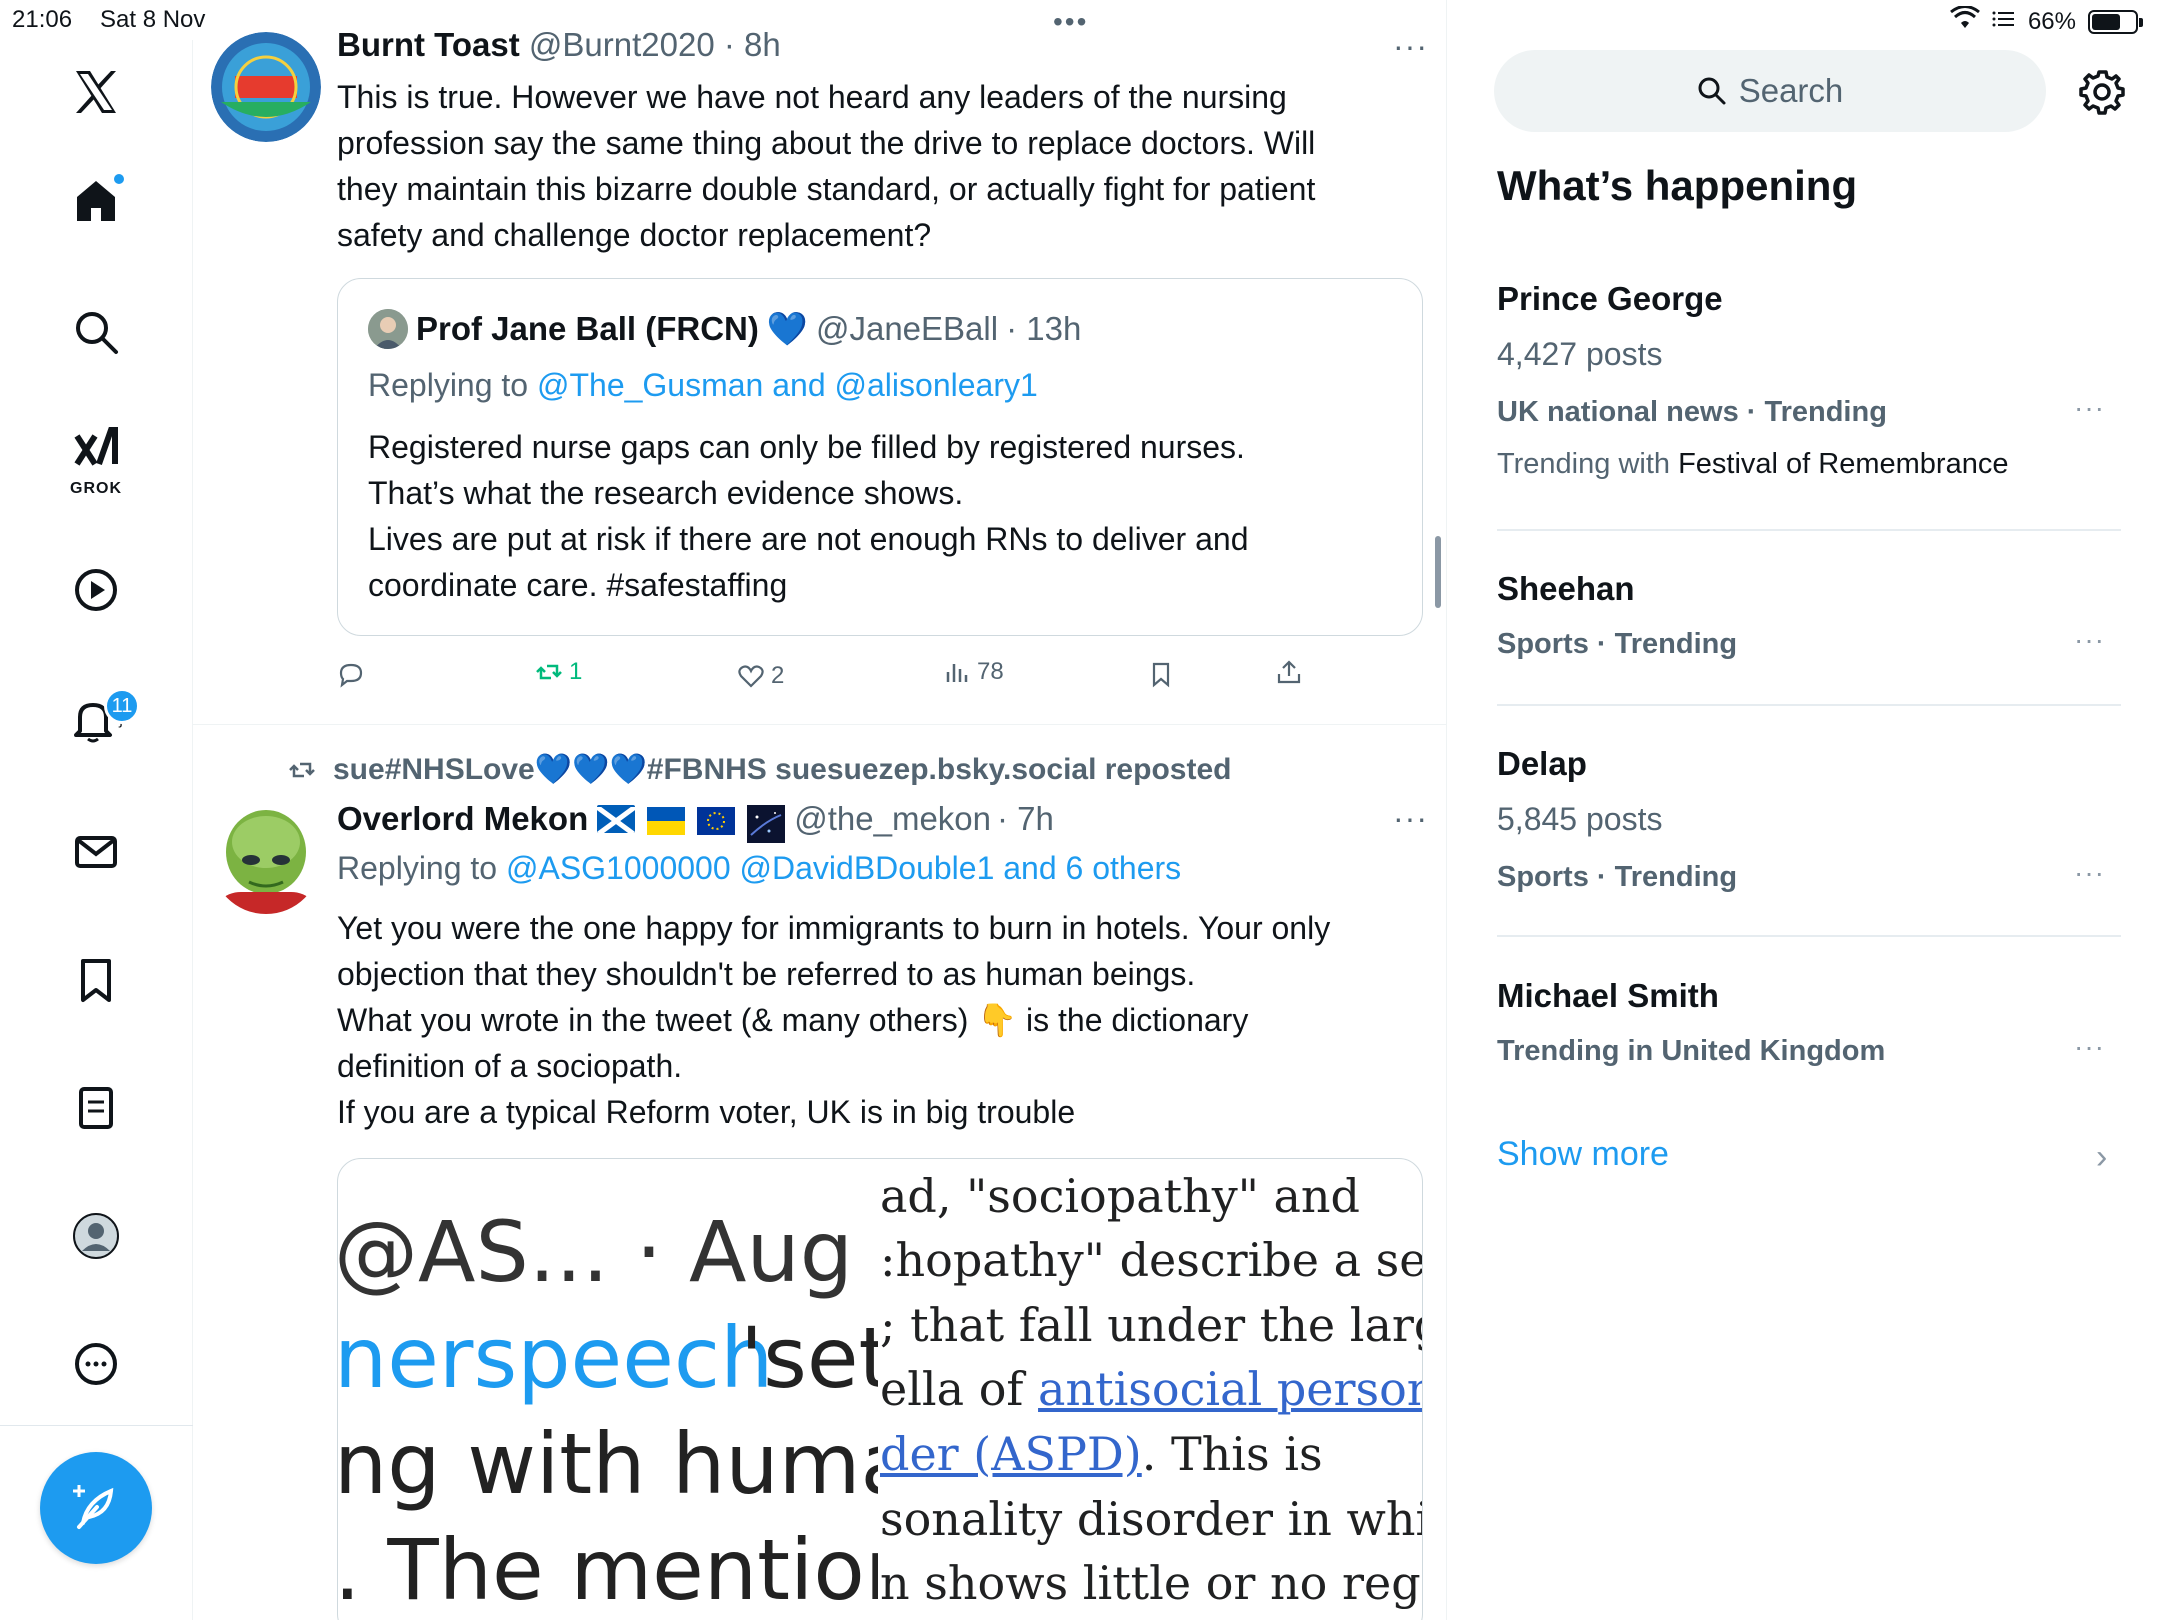 The height and width of the screenshot is (1620, 2160). What do you see at coordinates (1692, 412) in the screenshot?
I see `trend-meta: UK national news · Trending` at bounding box center [1692, 412].